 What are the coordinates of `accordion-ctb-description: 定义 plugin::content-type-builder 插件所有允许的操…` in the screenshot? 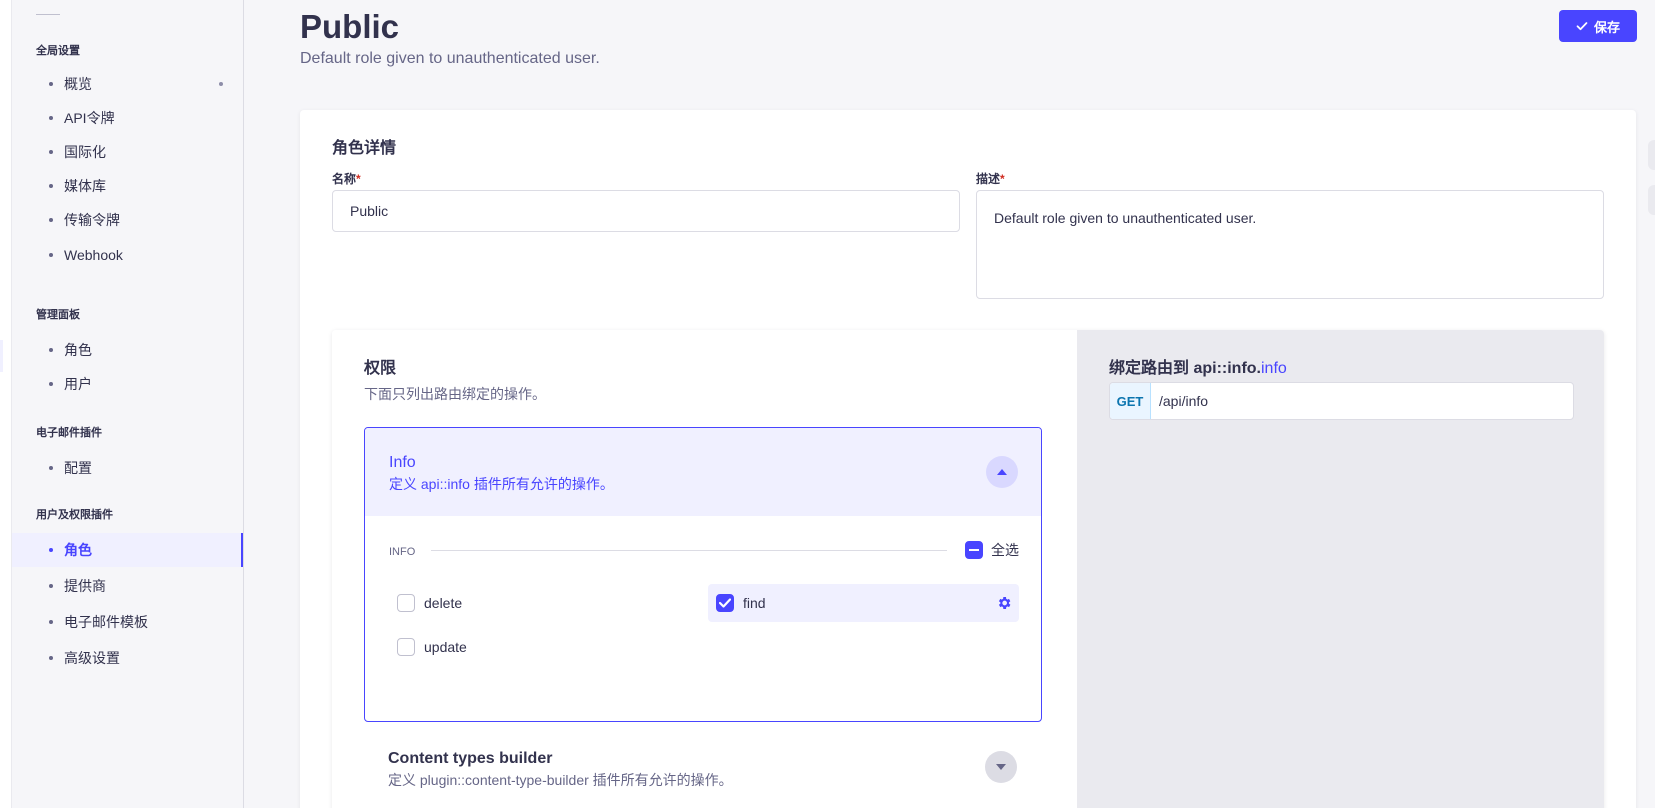 It's located at (560, 780).